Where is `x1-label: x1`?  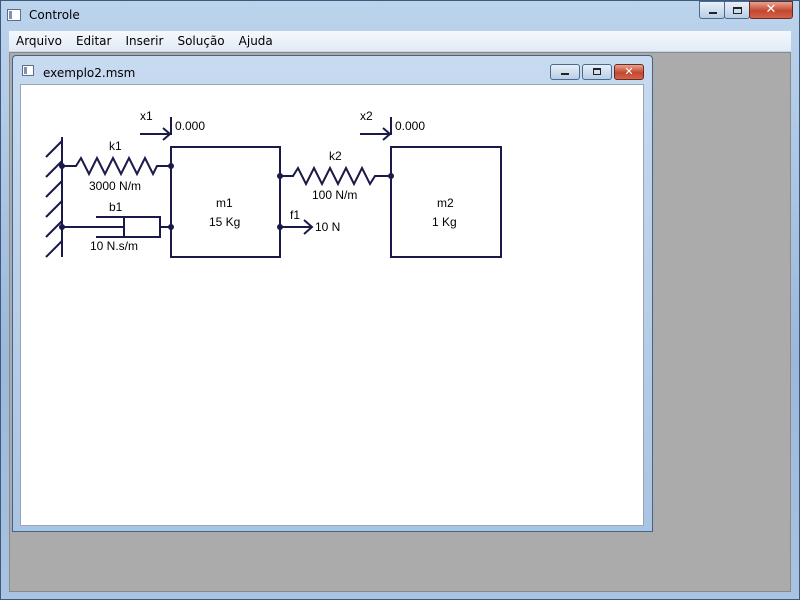 x1-label: x1 is located at coordinates (146, 116).